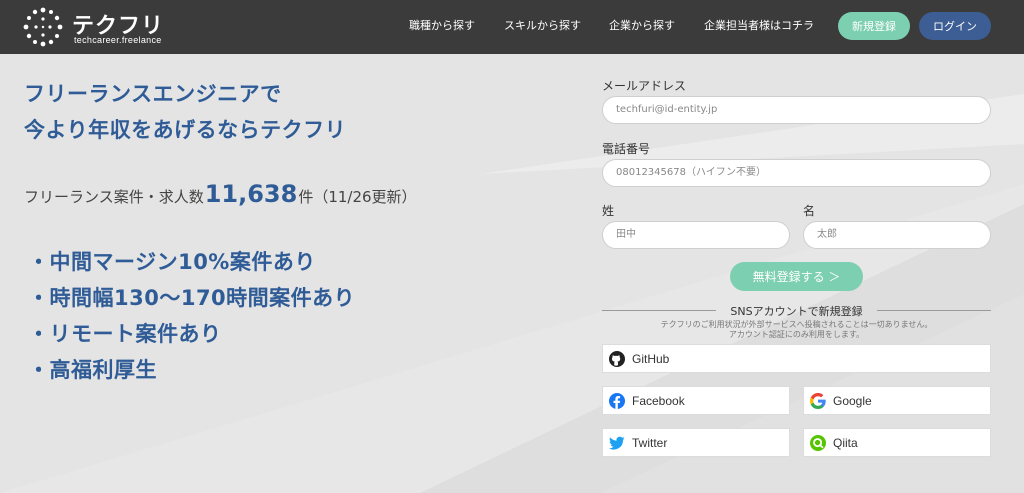 This screenshot has width=1024, height=493. What do you see at coordinates (809, 211) in the screenshot?
I see `first-name-label: 名` at bounding box center [809, 211].